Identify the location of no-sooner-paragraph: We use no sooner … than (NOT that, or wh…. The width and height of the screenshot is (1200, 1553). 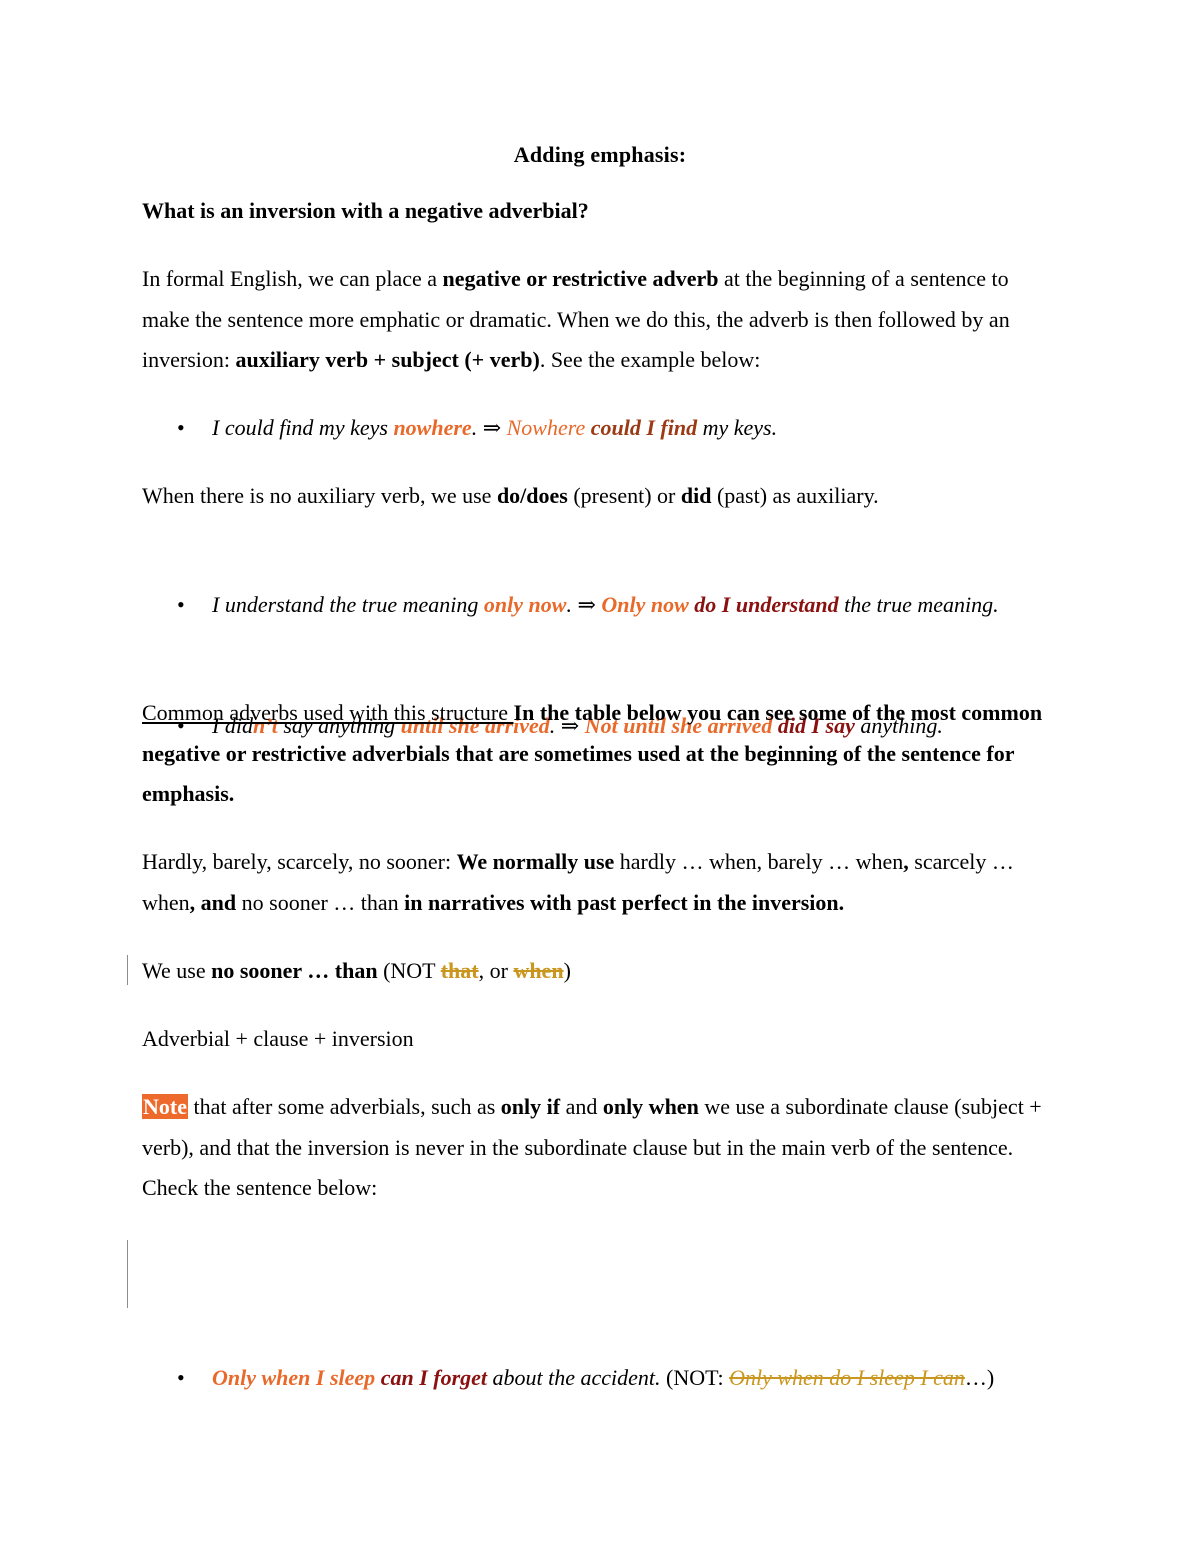
(600, 971).